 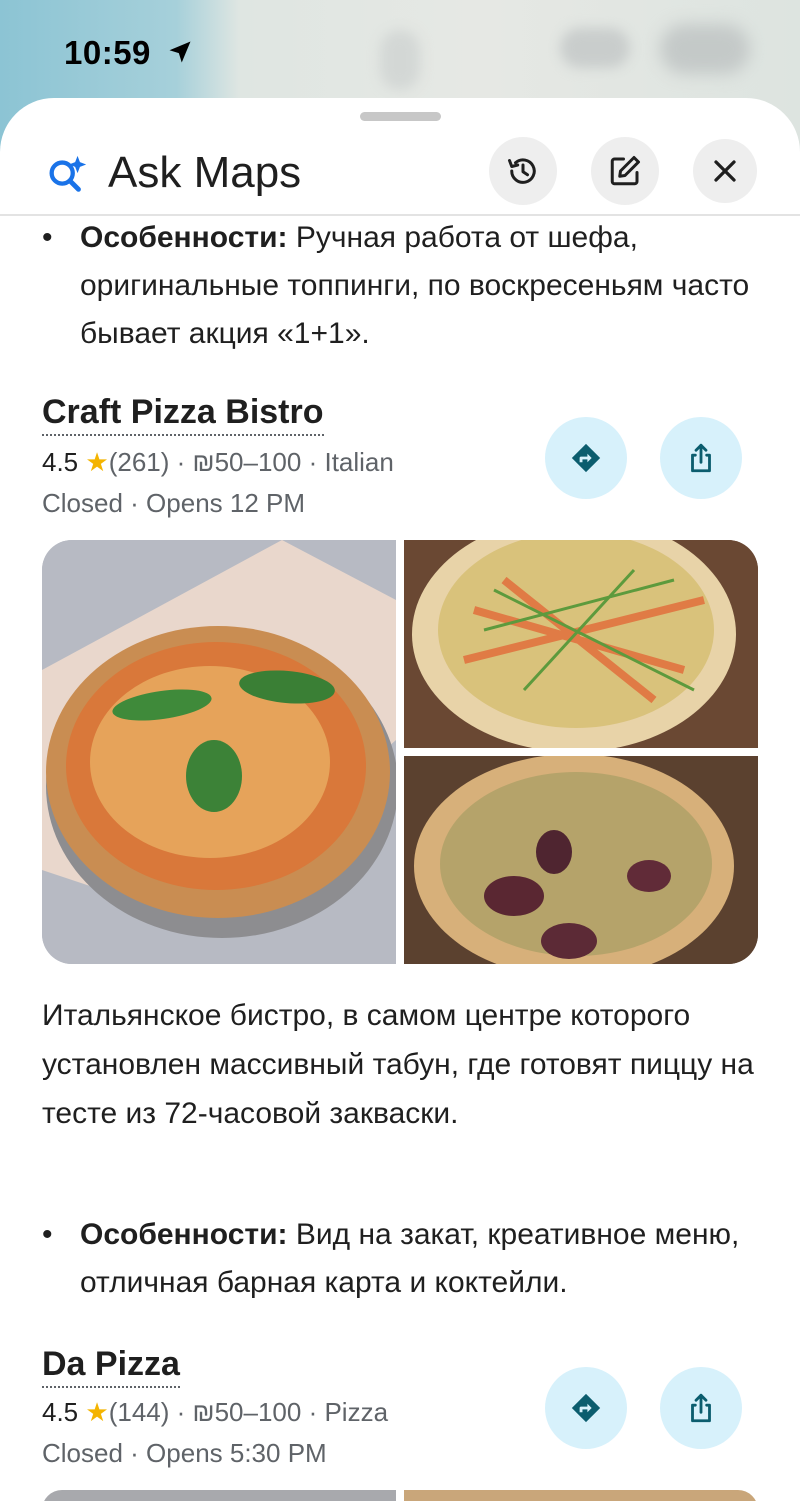 I want to click on place-hours: Closed · Opens 5:30 PM, so click(x=184, y=1453).